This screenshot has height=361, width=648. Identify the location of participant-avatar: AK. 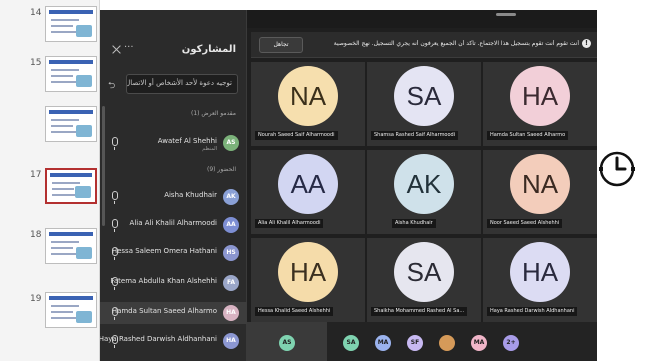
(424, 184).